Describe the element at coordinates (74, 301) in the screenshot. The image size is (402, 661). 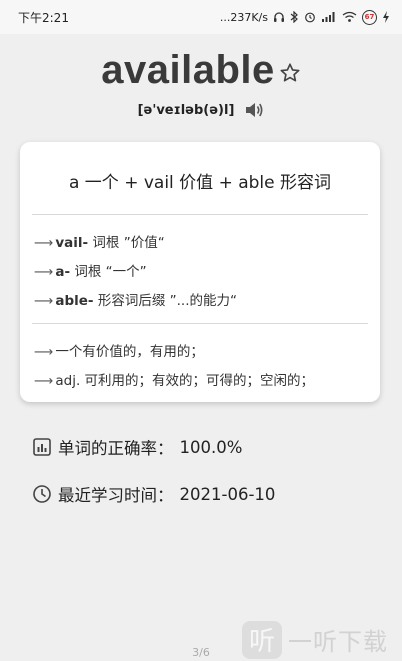
I see `root-name: able-` at that location.